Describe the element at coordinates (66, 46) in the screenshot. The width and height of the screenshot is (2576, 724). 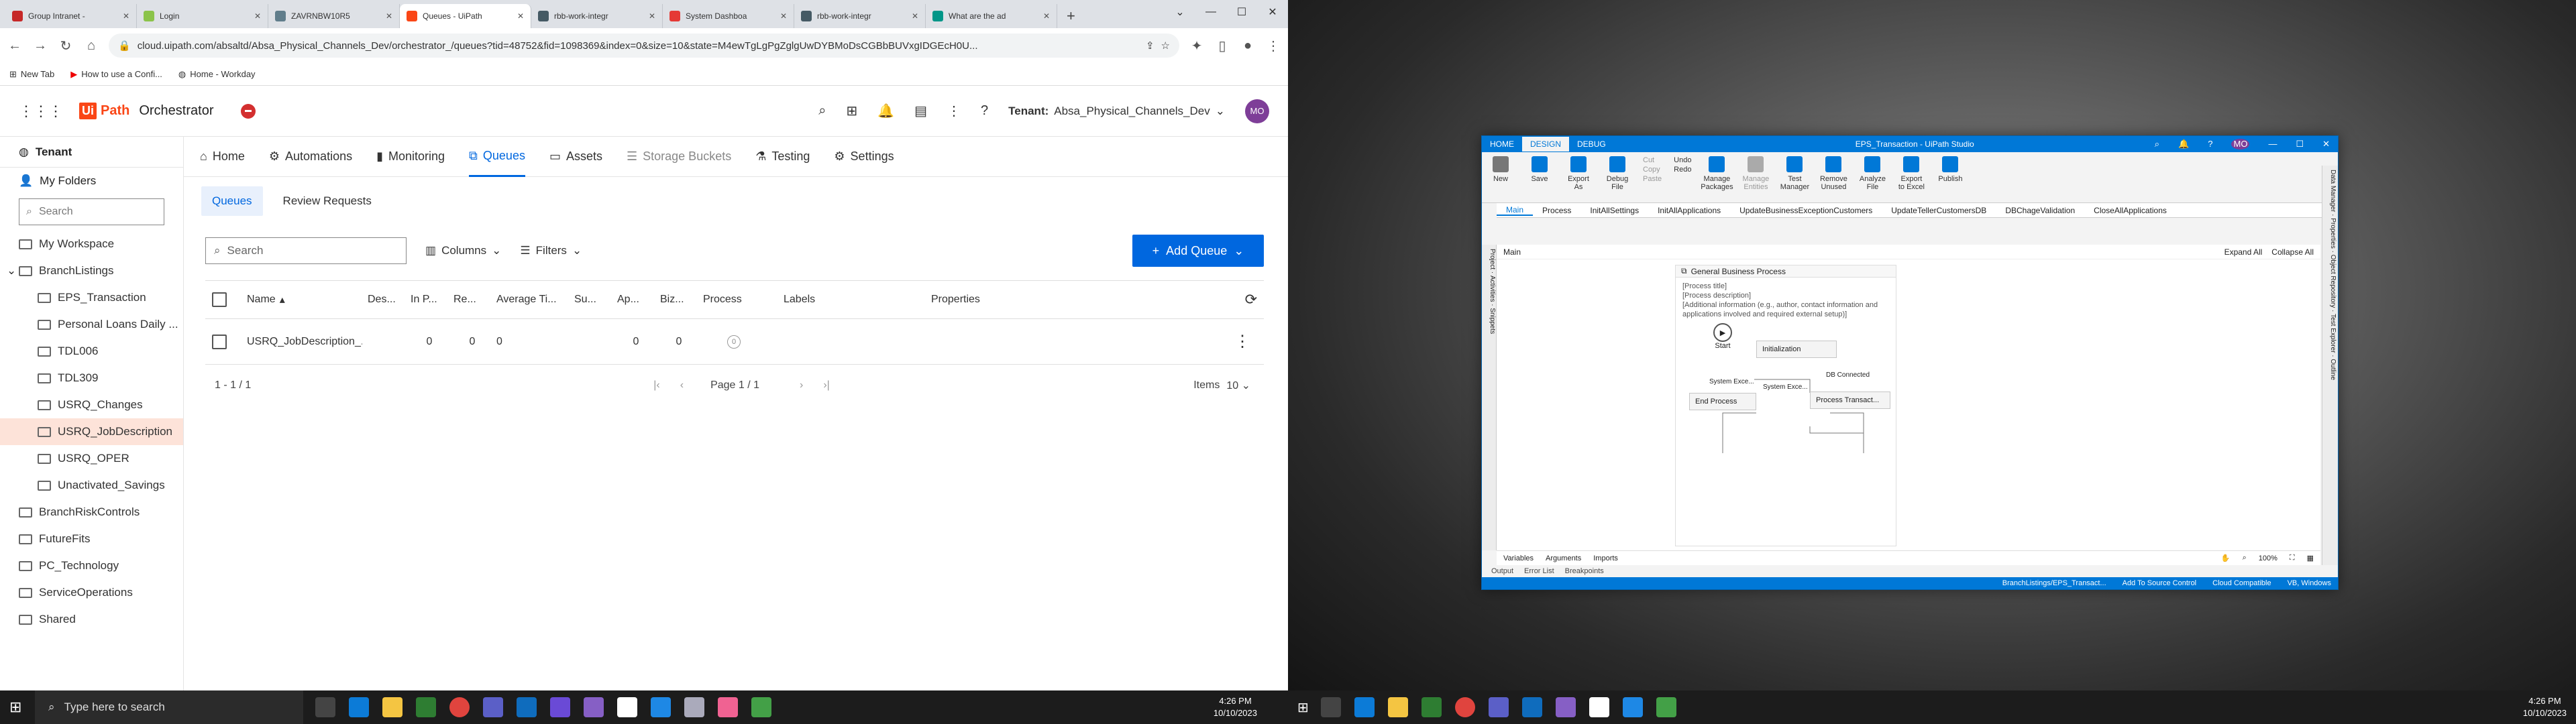
I see `reload-icon: ↻` at that location.